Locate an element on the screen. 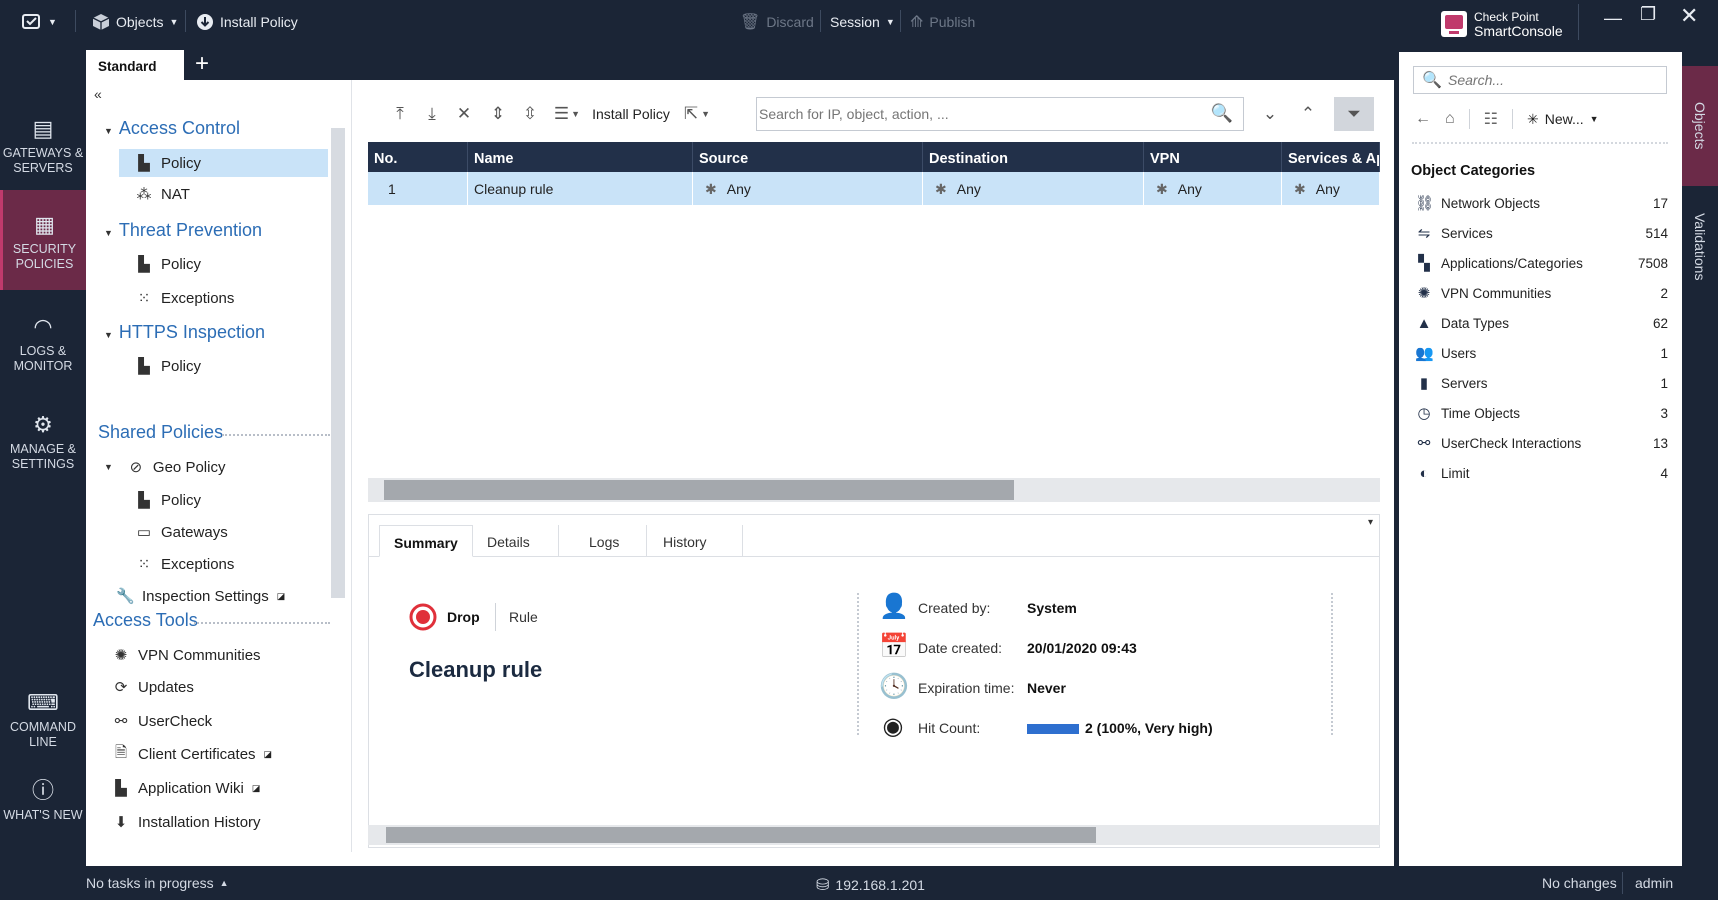 The image size is (1718, 900). nav-security-label: SECURITY POLICIES is located at coordinates (44, 256).